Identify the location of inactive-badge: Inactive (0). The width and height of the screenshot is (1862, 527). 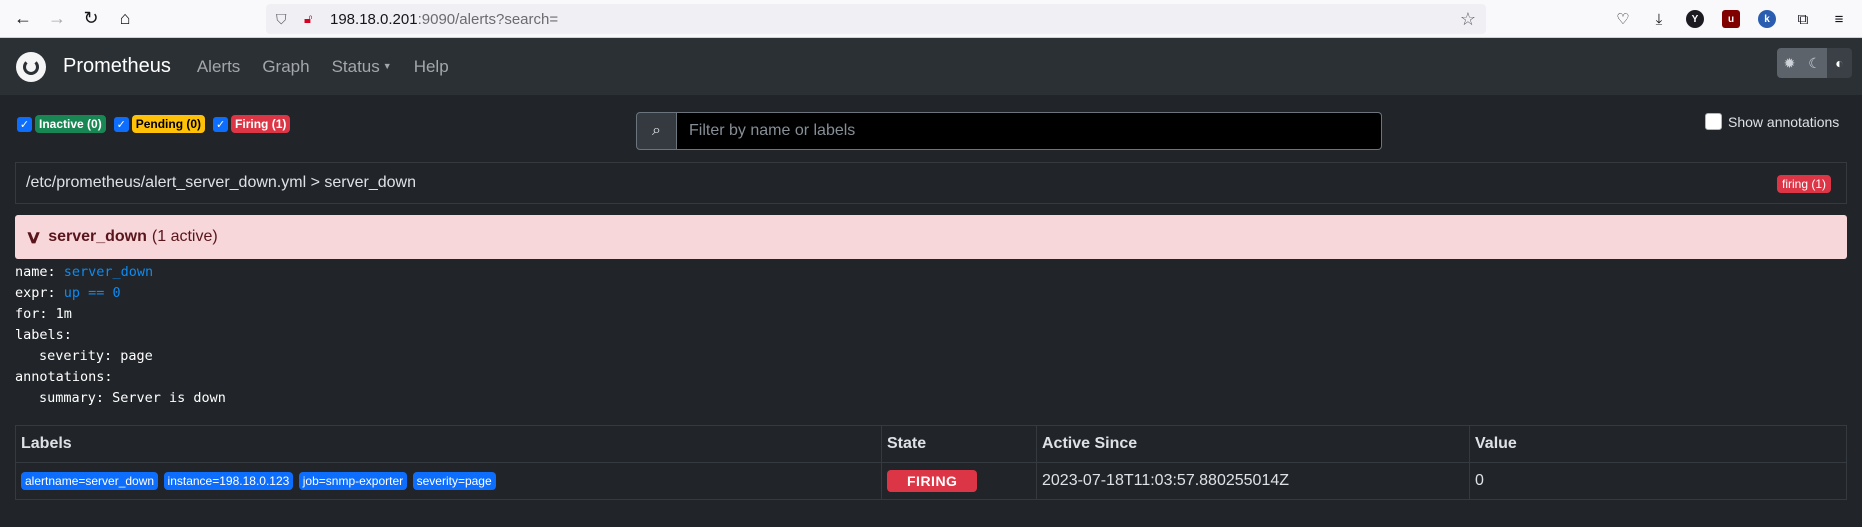
(70, 124).